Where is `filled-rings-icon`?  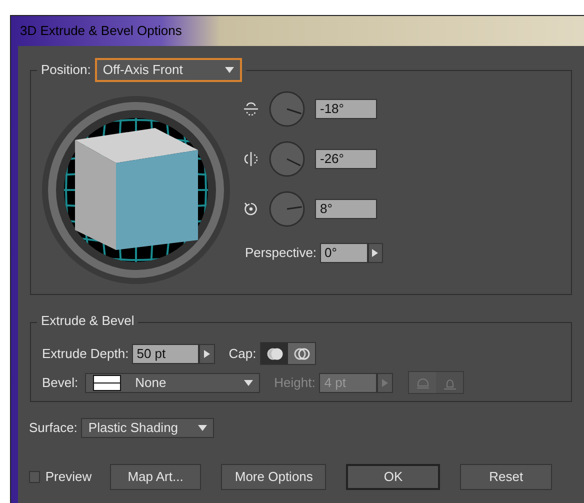 filled-rings-icon is located at coordinates (274, 353).